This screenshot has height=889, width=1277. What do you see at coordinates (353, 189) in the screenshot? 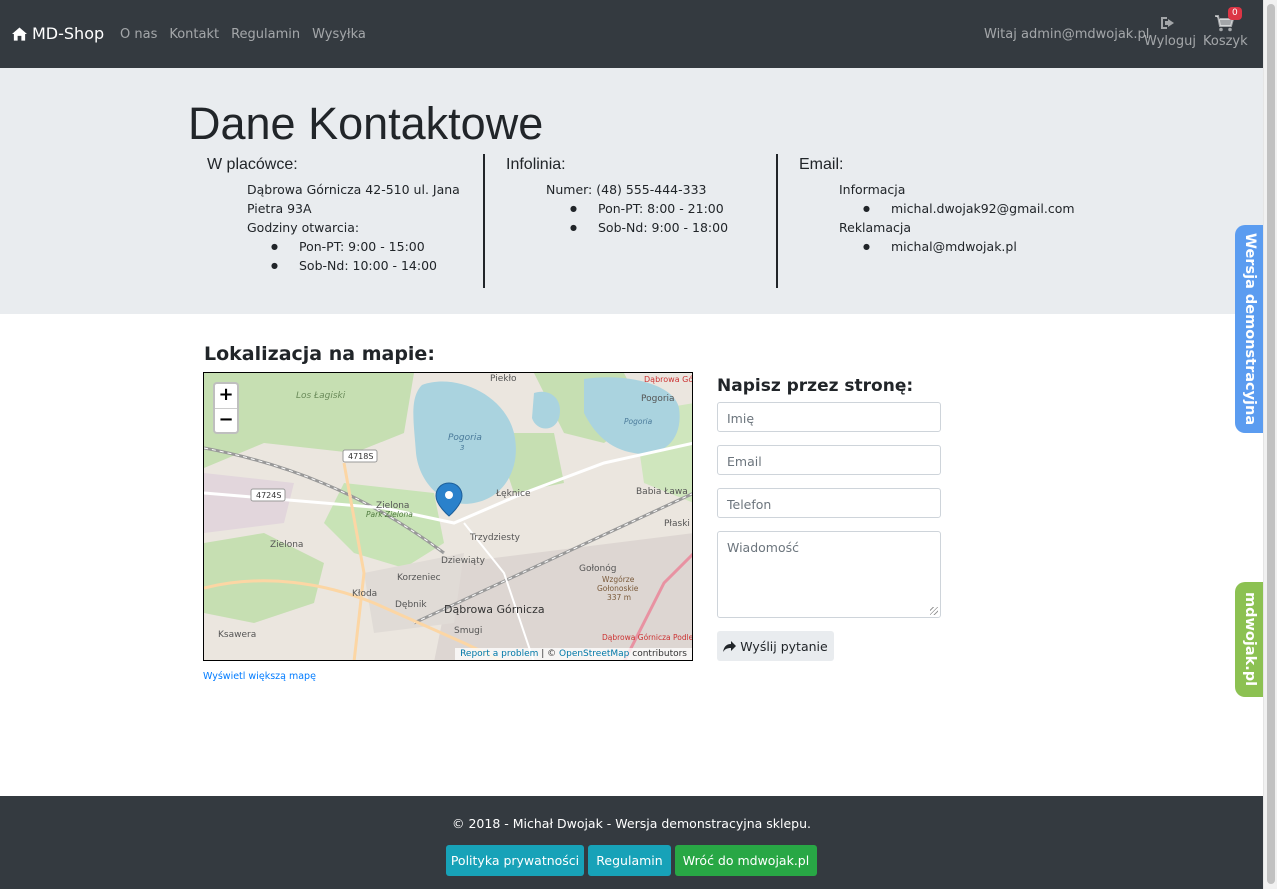
I see `branch-address-line1: Dąbrowa Górnicza 42-510 ul. Jana` at bounding box center [353, 189].